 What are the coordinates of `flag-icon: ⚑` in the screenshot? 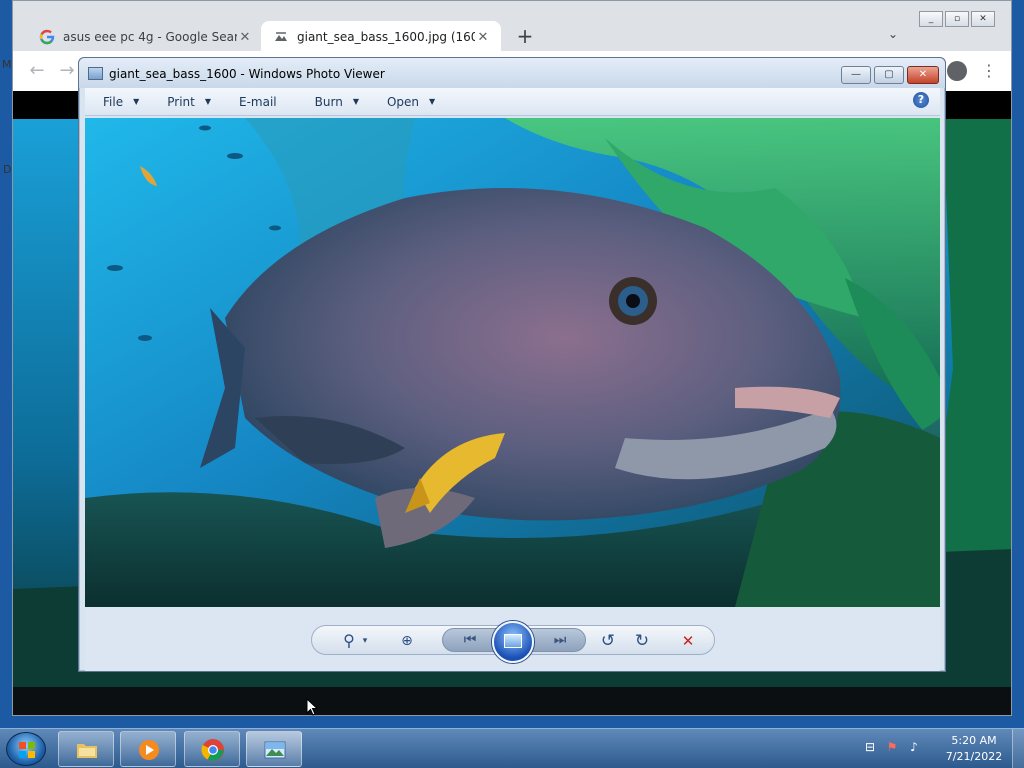 It's located at (892, 747).